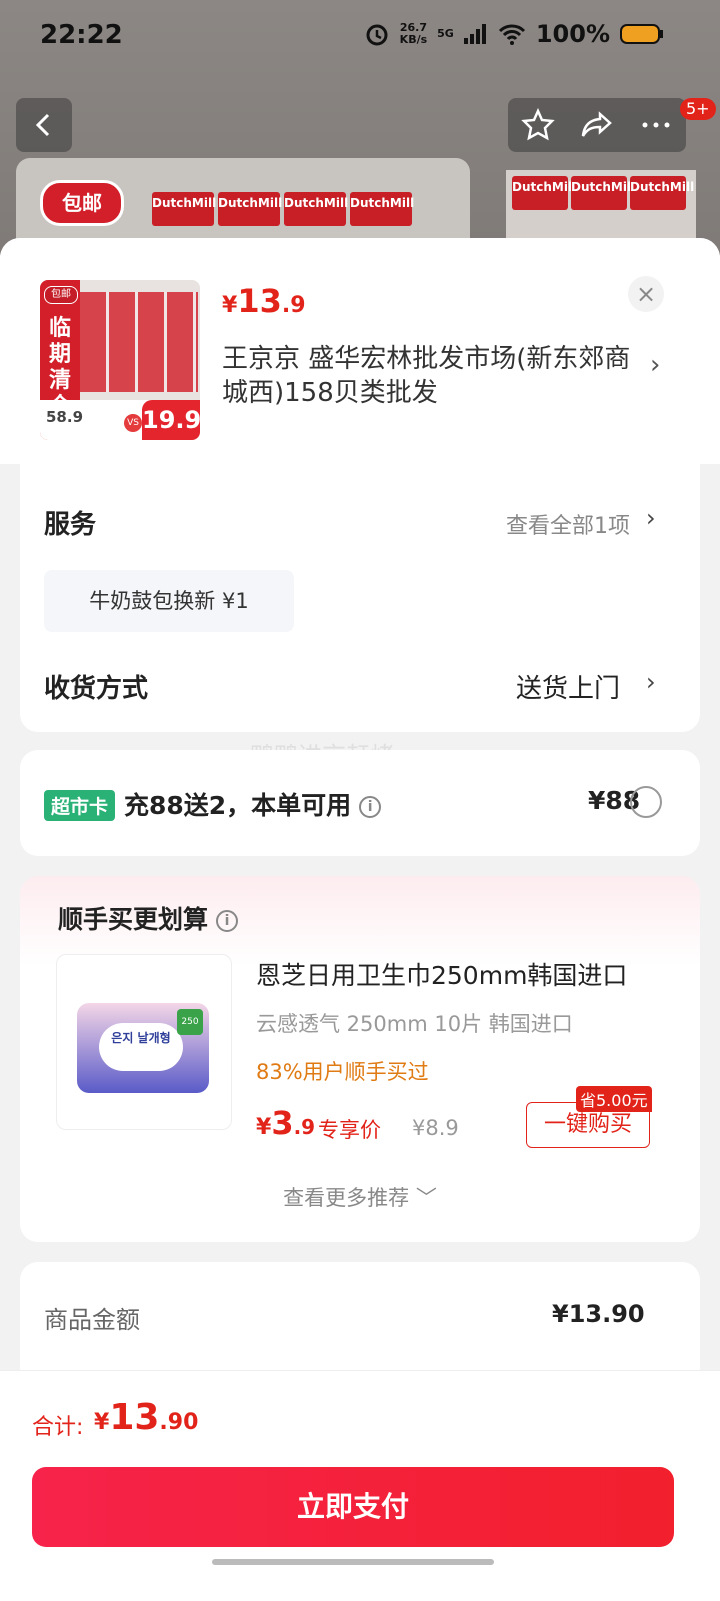 The height and width of the screenshot is (1601, 720). I want to click on save-tag: 省5.00元, so click(614, 1099).